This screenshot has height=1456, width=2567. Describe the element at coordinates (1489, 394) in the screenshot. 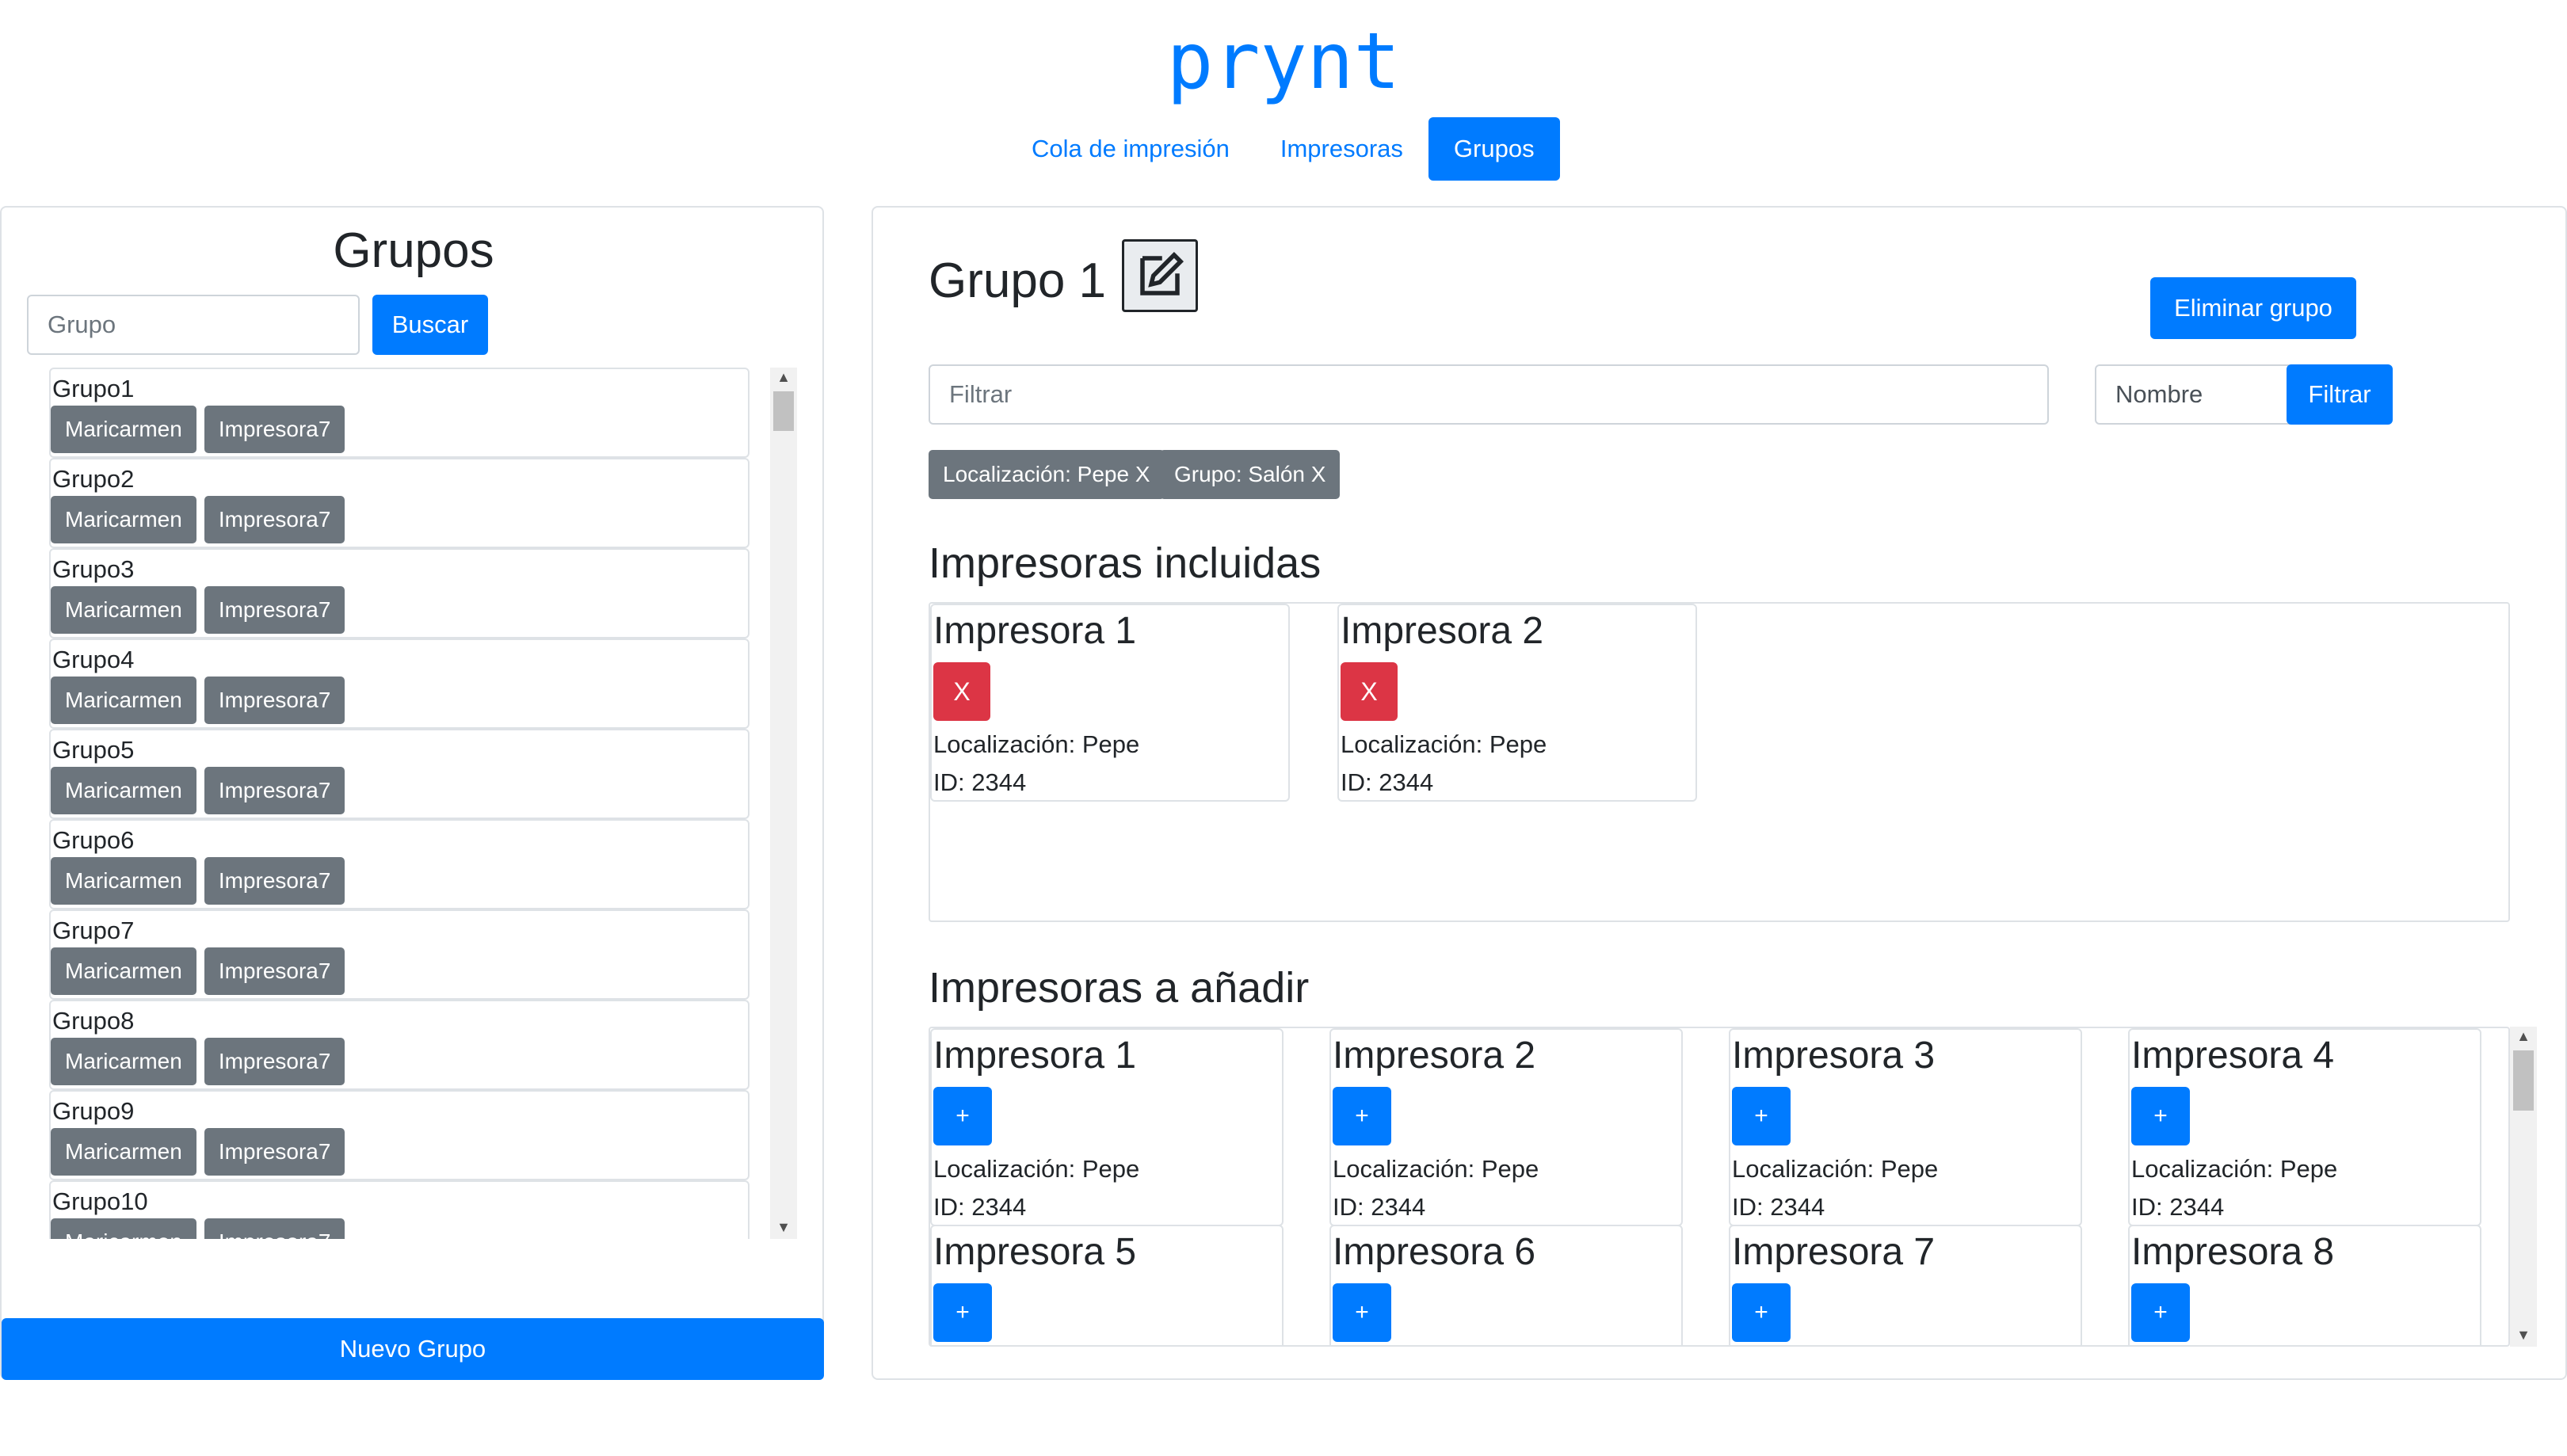

I see `filter-input: Filtrar` at that location.